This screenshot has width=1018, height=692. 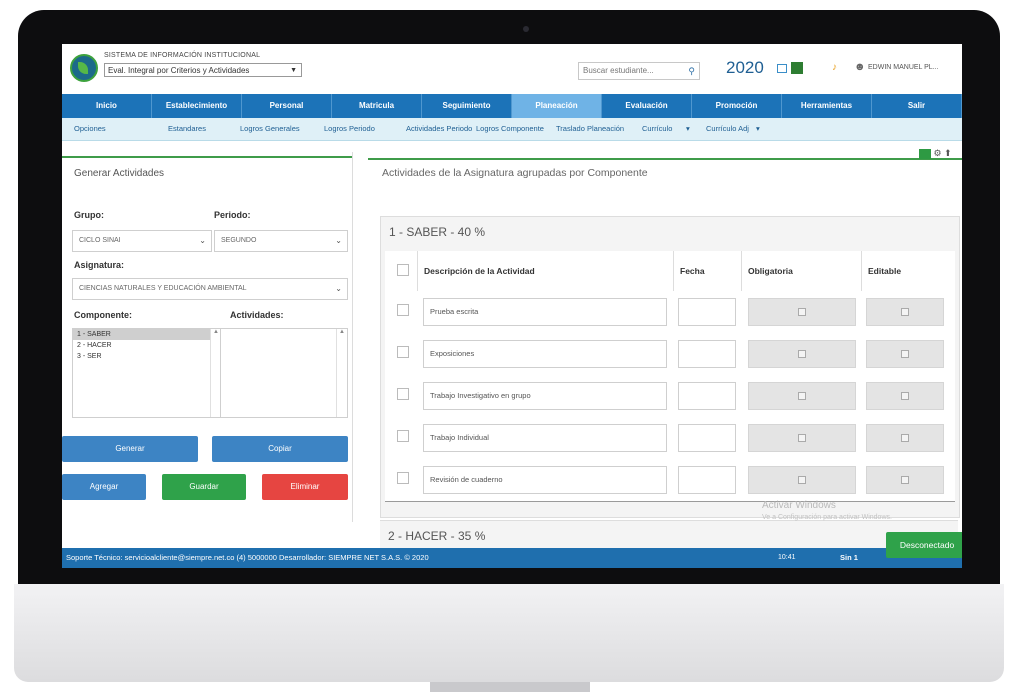 I want to click on gear-icon: ⚙, so click(x=938, y=153).